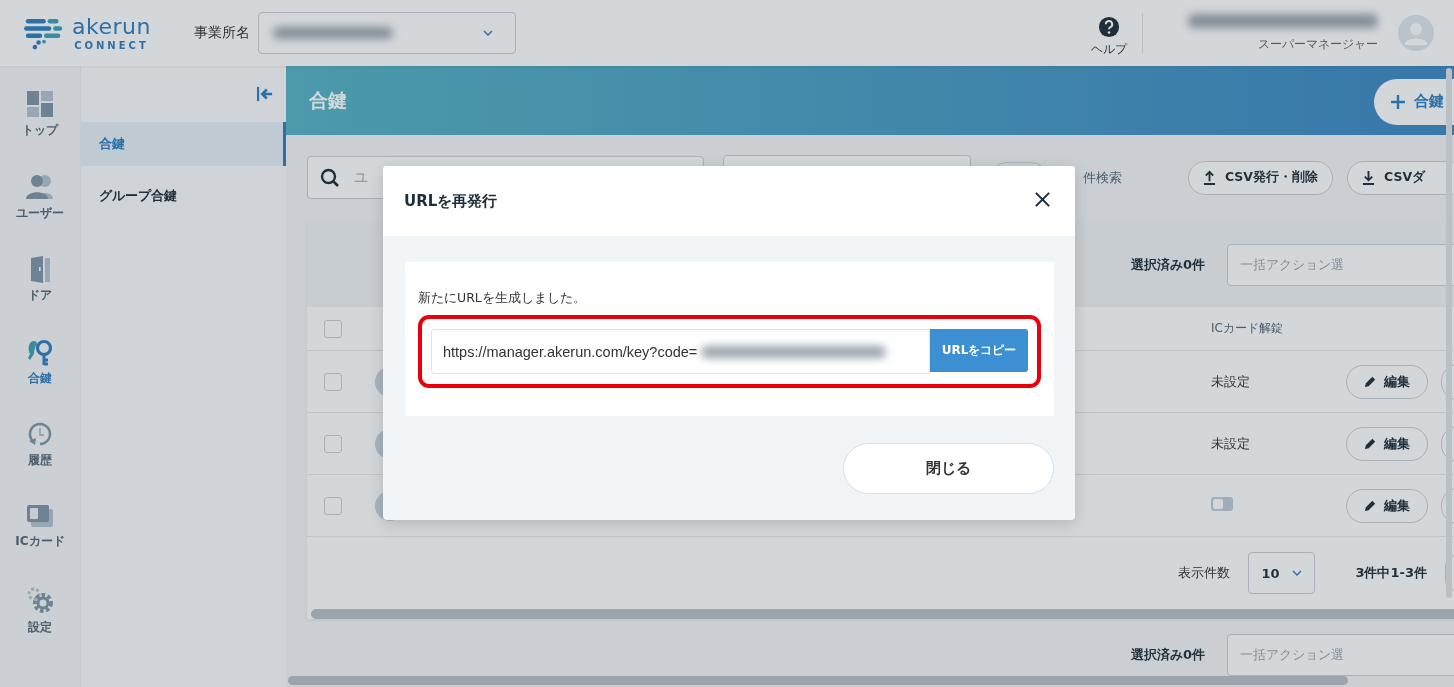 This screenshot has height=687, width=1454. Describe the element at coordinates (40, 351) in the screenshot. I see `key-icon` at that location.